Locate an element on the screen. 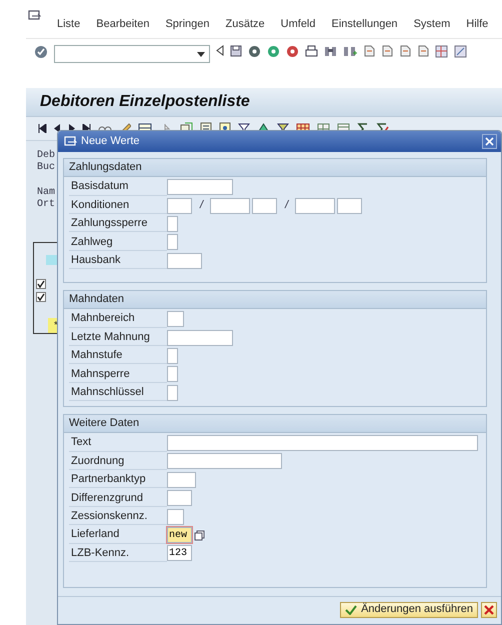 The image size is (502, 625). menu-item: Einstellungen is located at coordinates (365, 24).